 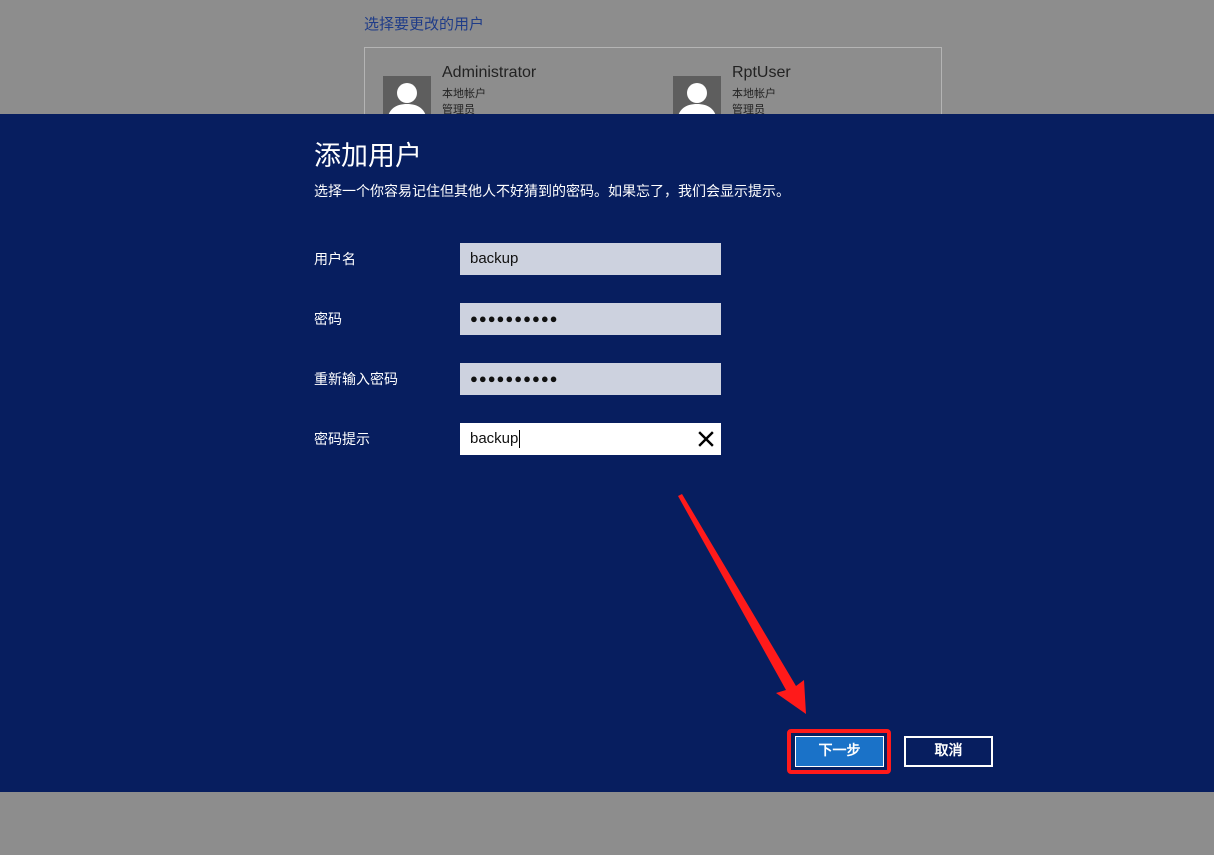 I want to click on dialog-title: 添加用户, so click(x=368, y=156).